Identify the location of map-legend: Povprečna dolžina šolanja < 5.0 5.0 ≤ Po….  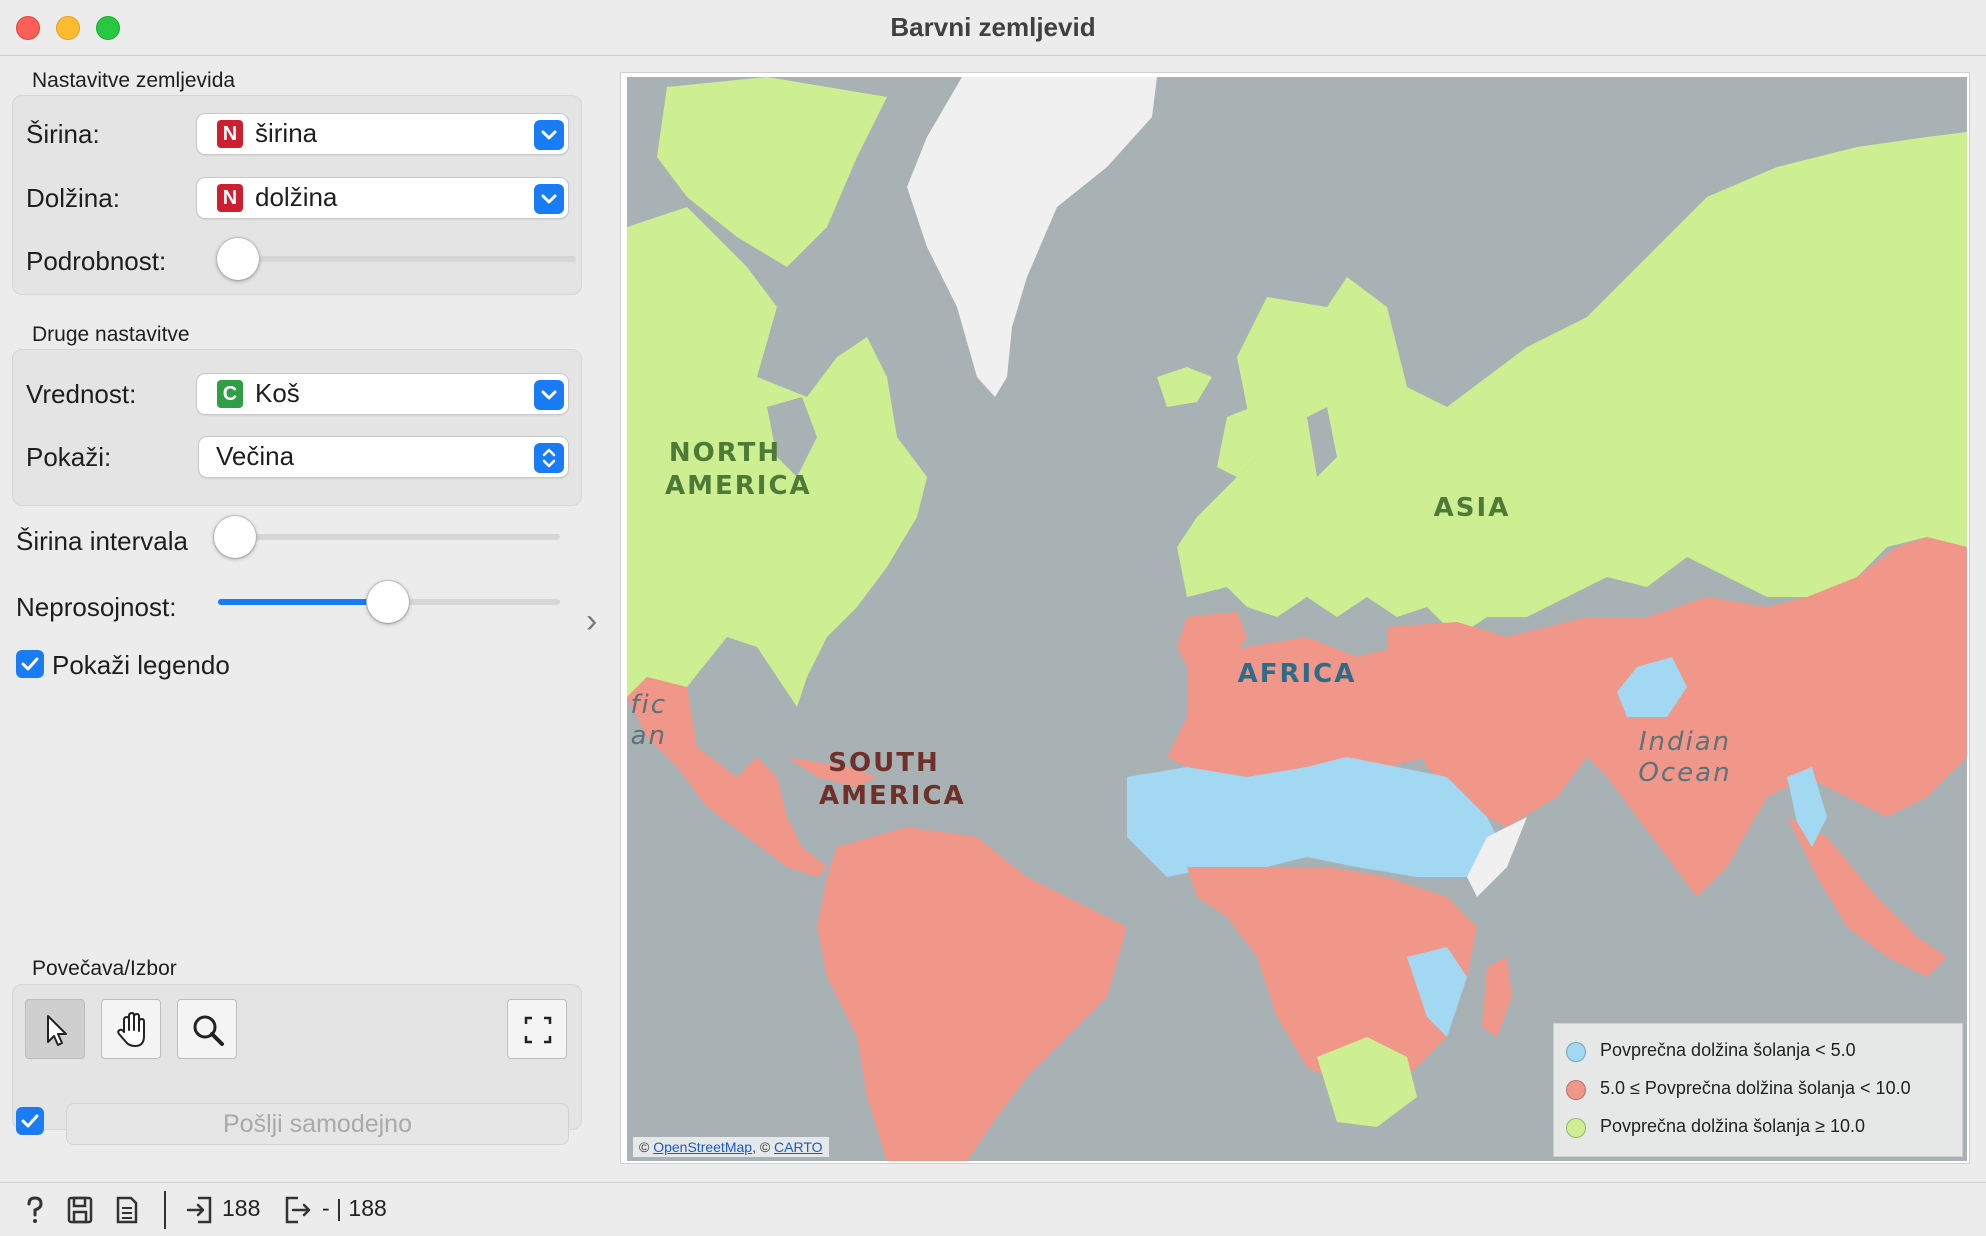
(1758, 1090).